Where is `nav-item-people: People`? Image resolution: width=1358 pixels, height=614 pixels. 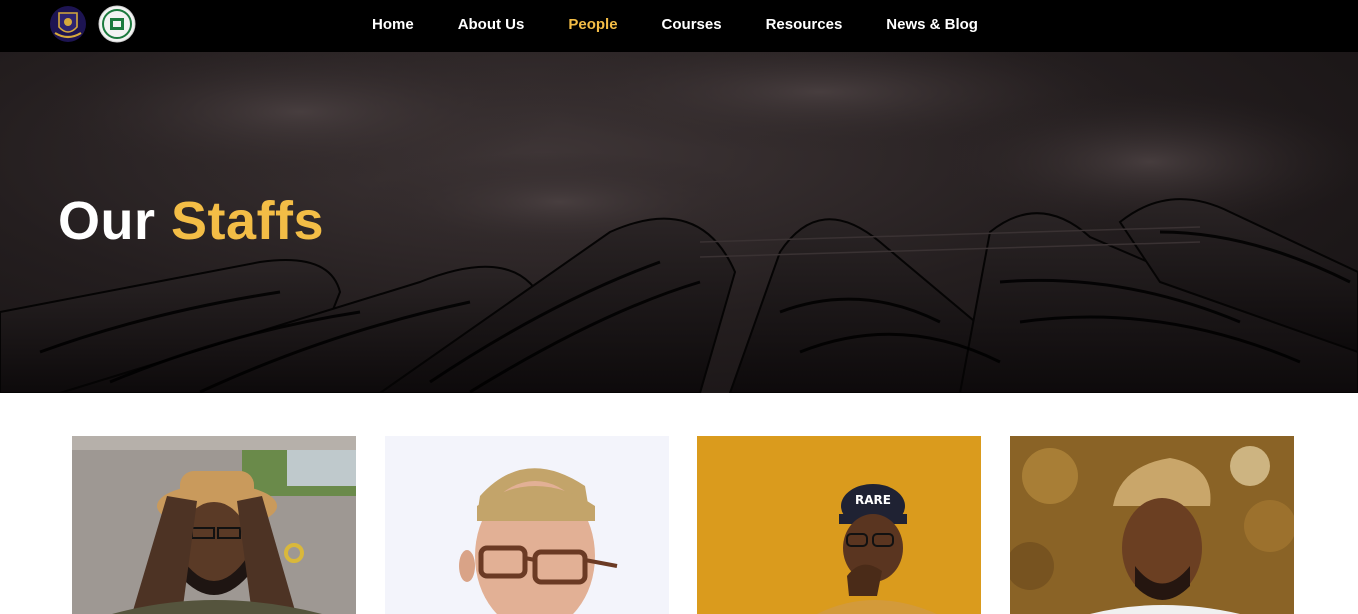
nav-item-people: People is located at coordinates (592, 24).